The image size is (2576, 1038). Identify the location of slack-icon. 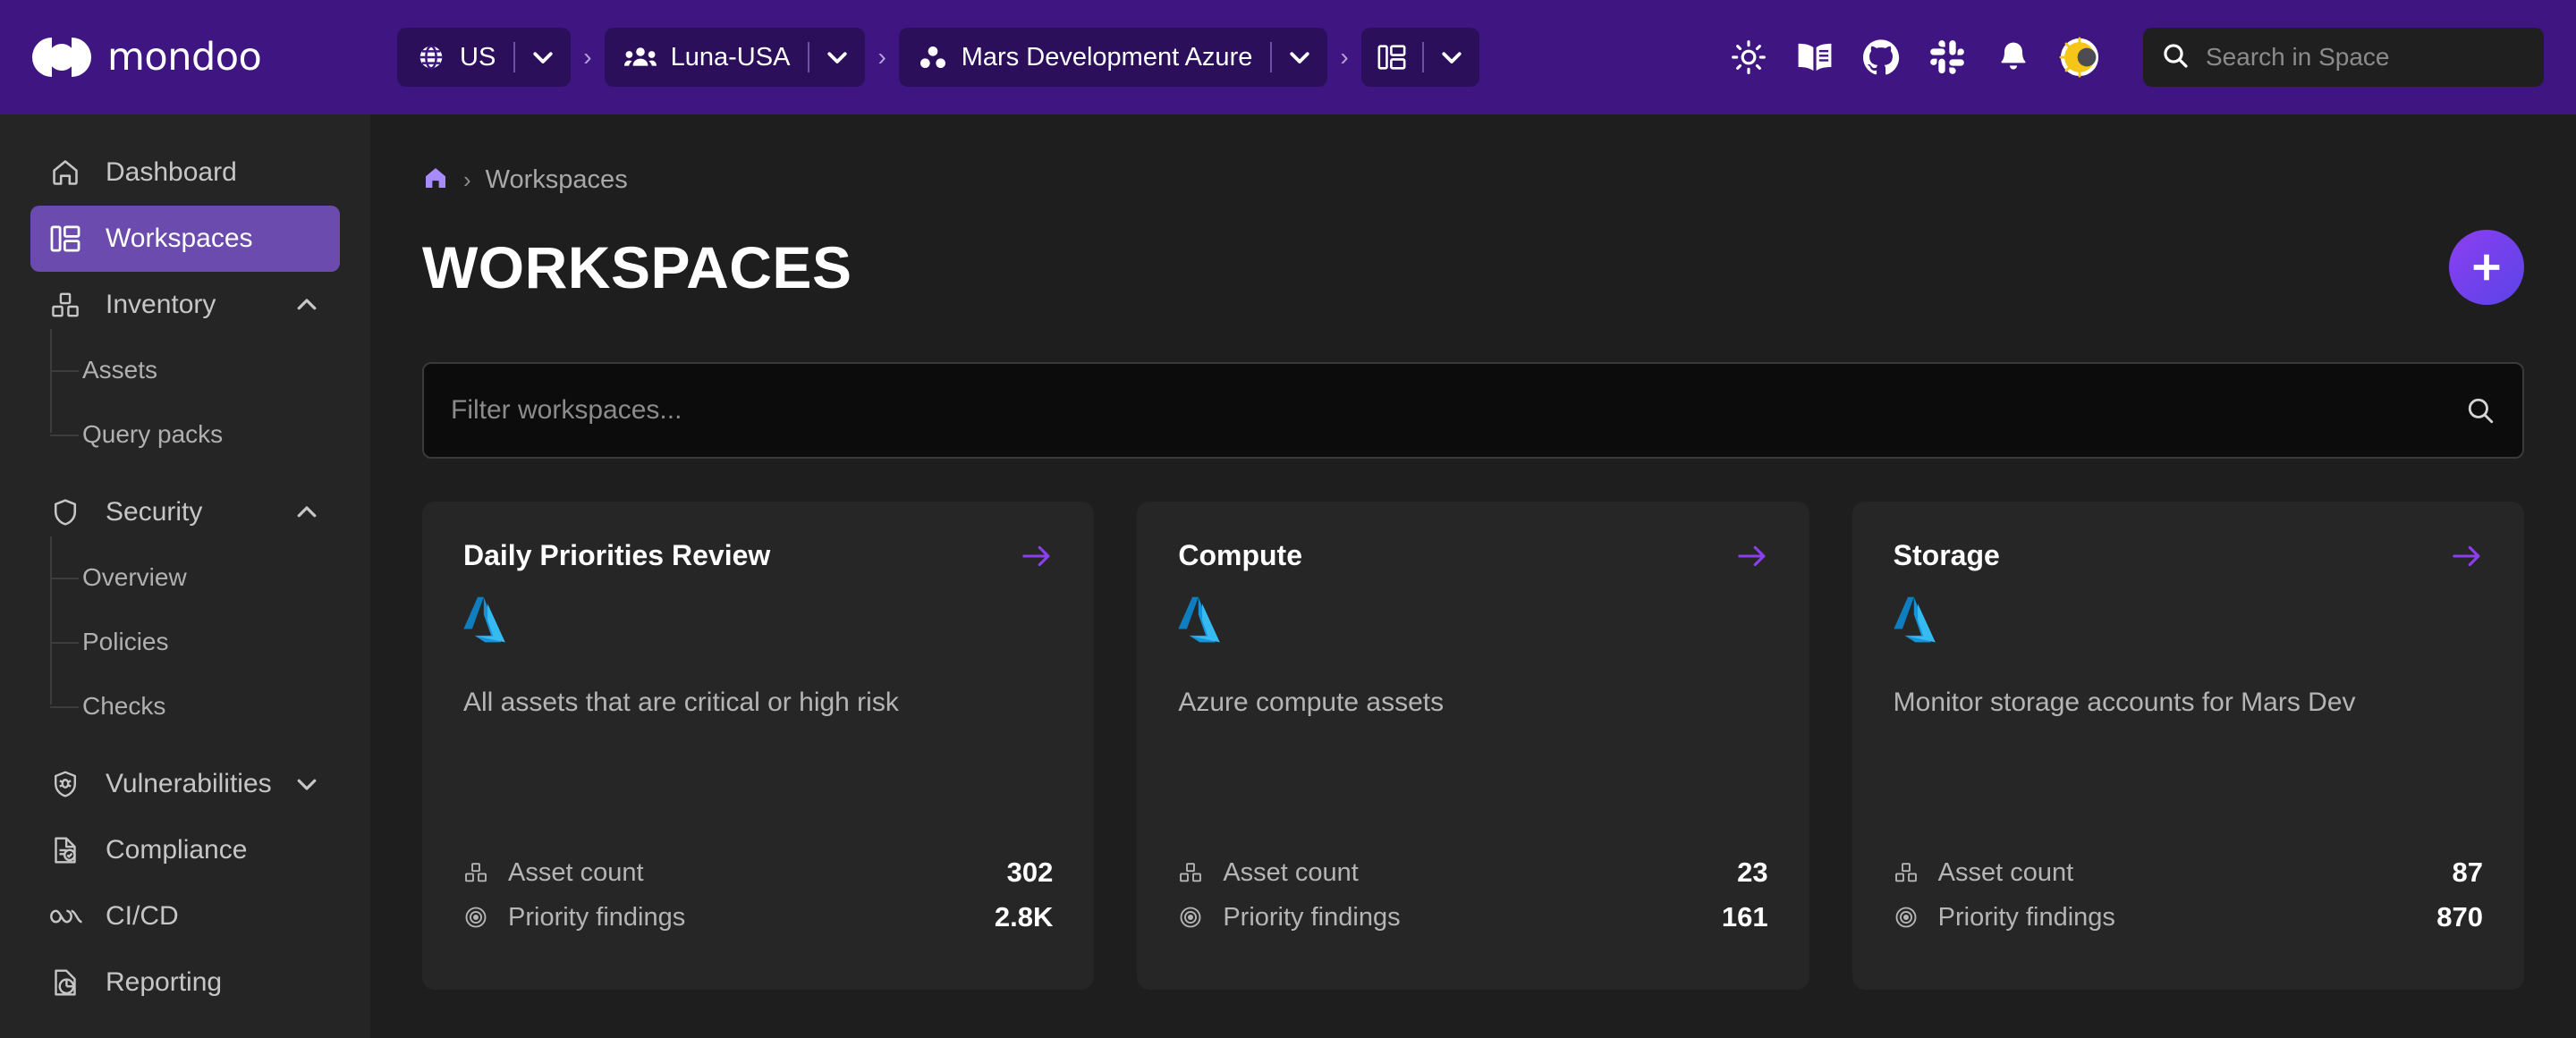
(1947, 57).